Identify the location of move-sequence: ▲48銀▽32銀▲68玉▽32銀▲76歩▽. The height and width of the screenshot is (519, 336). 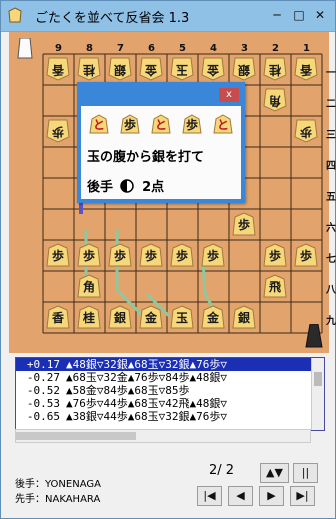
(146, 364).